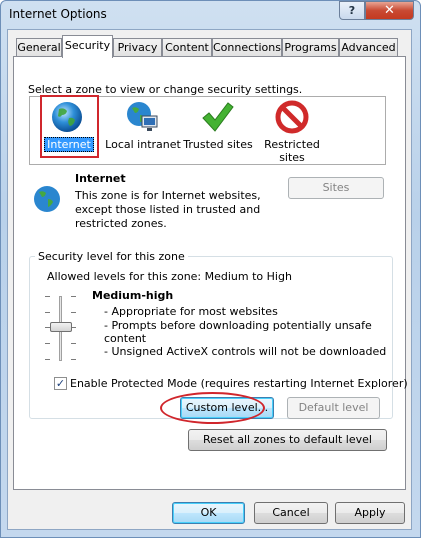 This screenshot has height=538, width=421. I want to click on red-highlight-oval, so click(212, 408).